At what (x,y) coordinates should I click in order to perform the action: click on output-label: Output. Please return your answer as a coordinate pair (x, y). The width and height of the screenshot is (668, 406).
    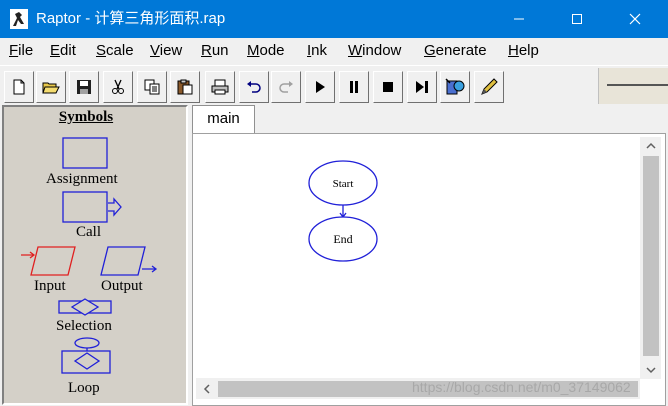
    Looking at the image, I should click on (122, 286).